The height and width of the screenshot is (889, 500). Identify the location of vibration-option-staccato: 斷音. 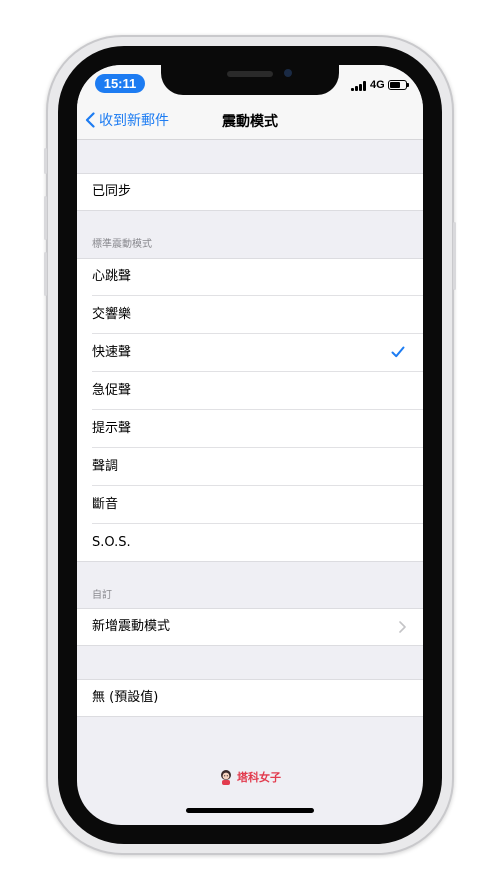
(250, 505).